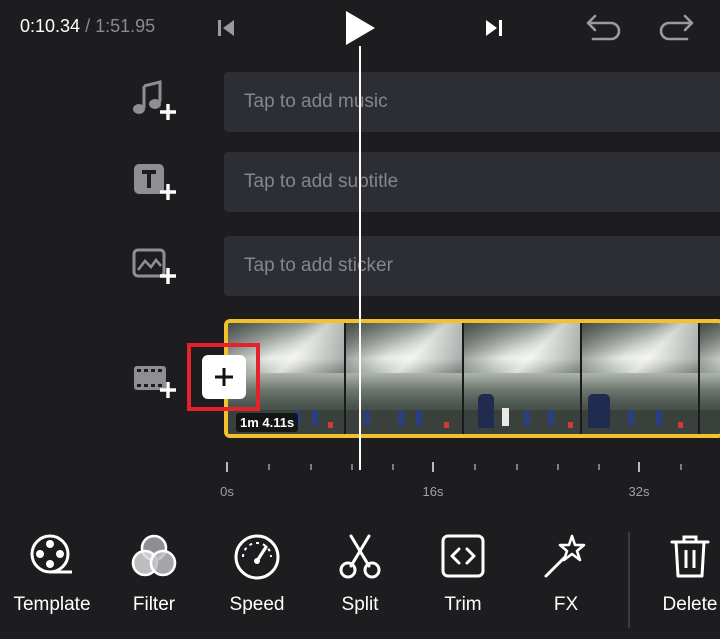  I want to click on ruler-label-32s: 32s, so click(639, 491).